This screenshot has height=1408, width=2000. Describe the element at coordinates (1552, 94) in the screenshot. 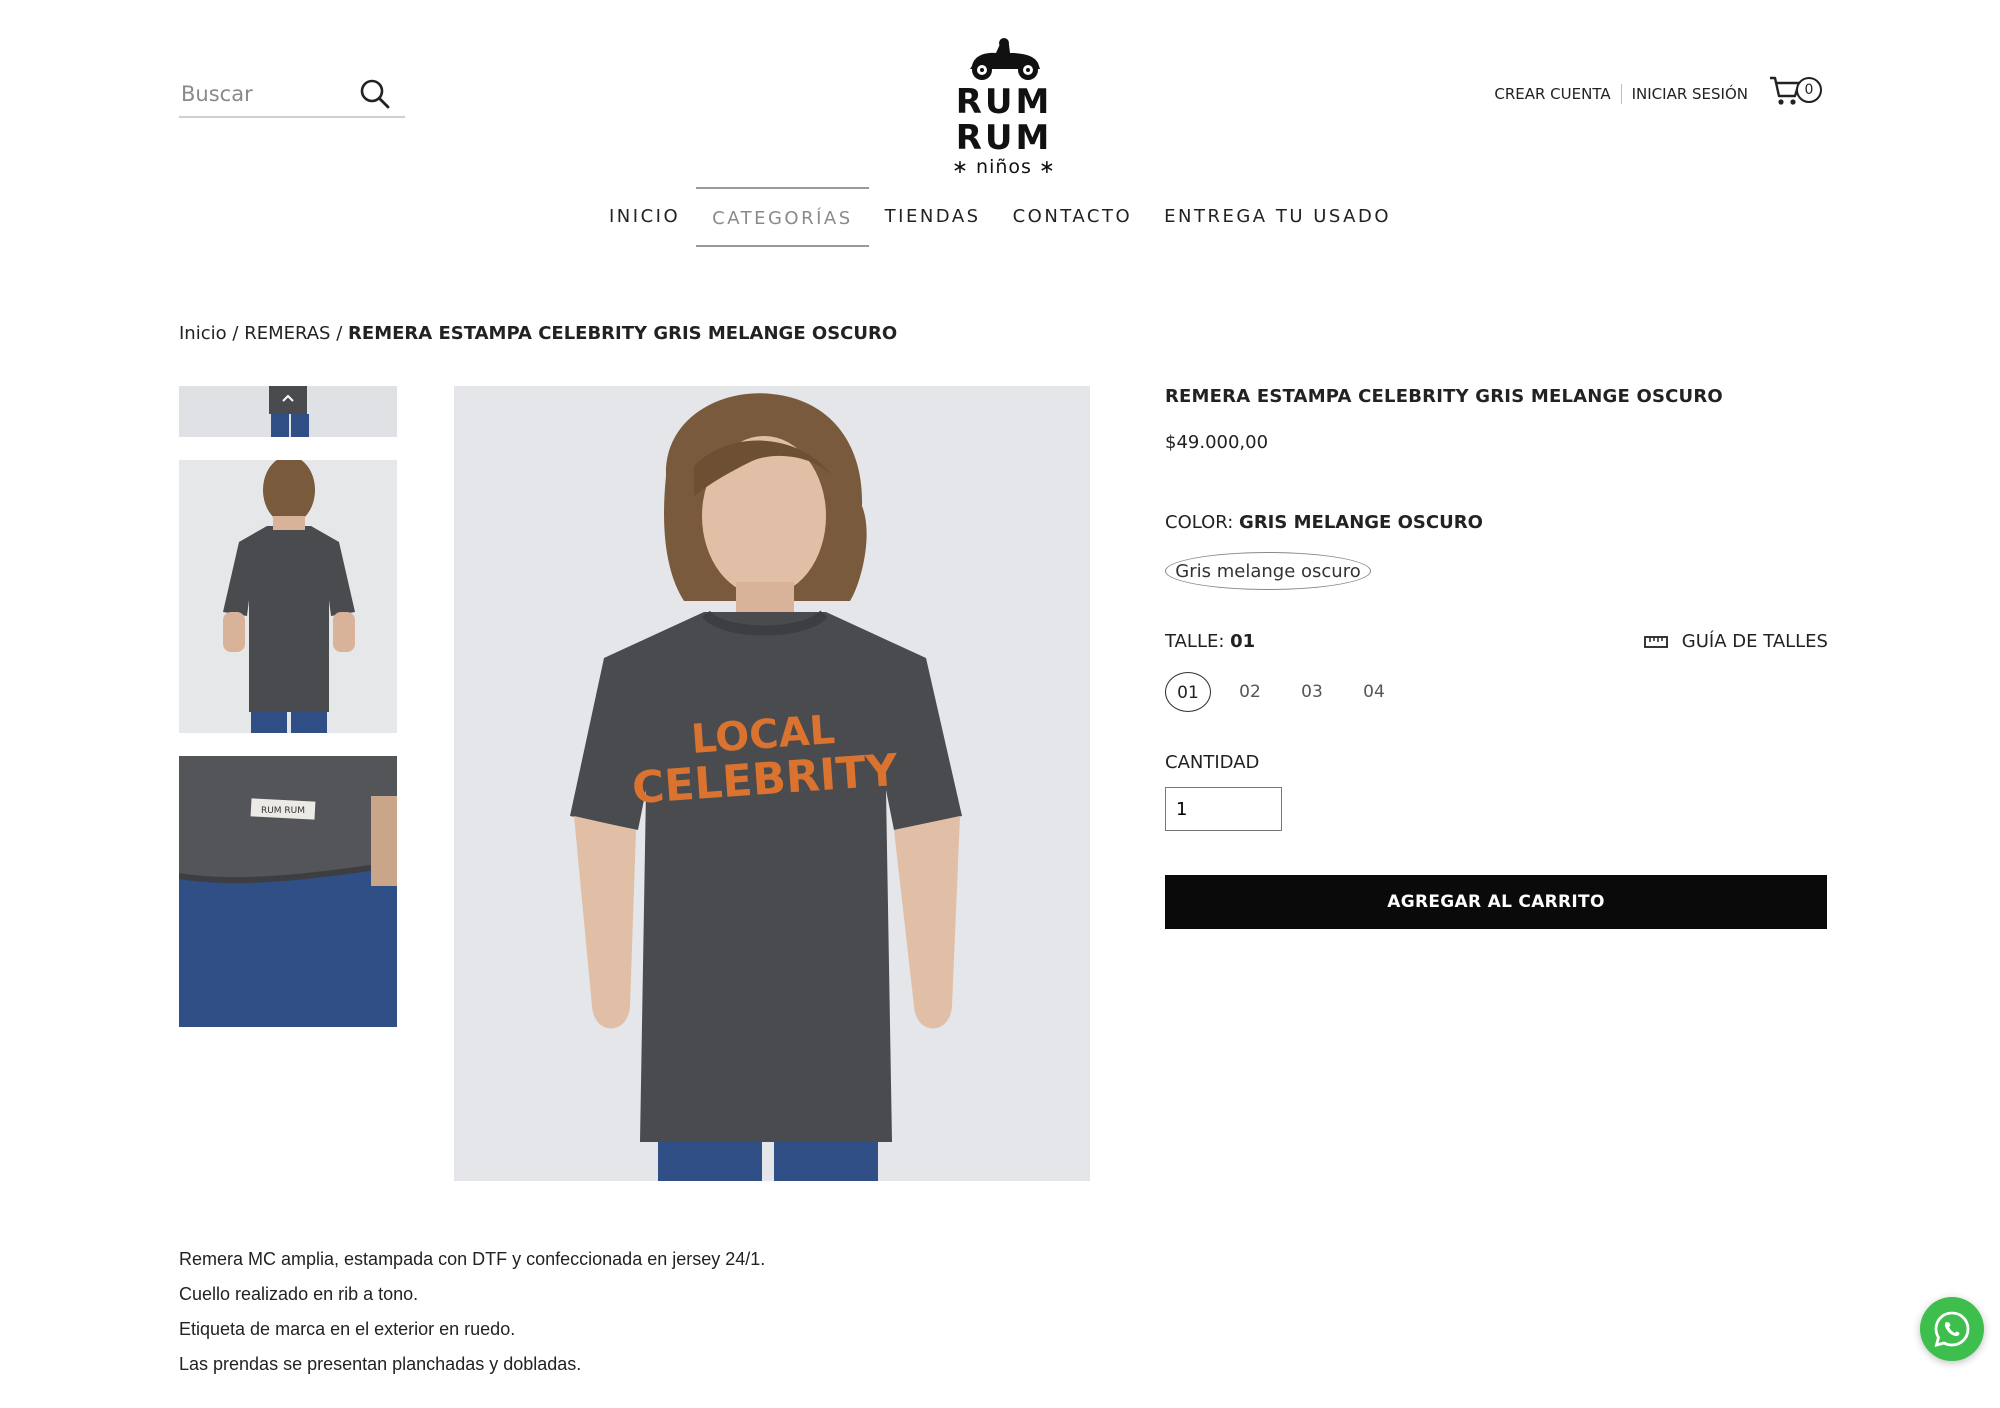

I see `create-account-link: CREAR CUENTA` at that location.